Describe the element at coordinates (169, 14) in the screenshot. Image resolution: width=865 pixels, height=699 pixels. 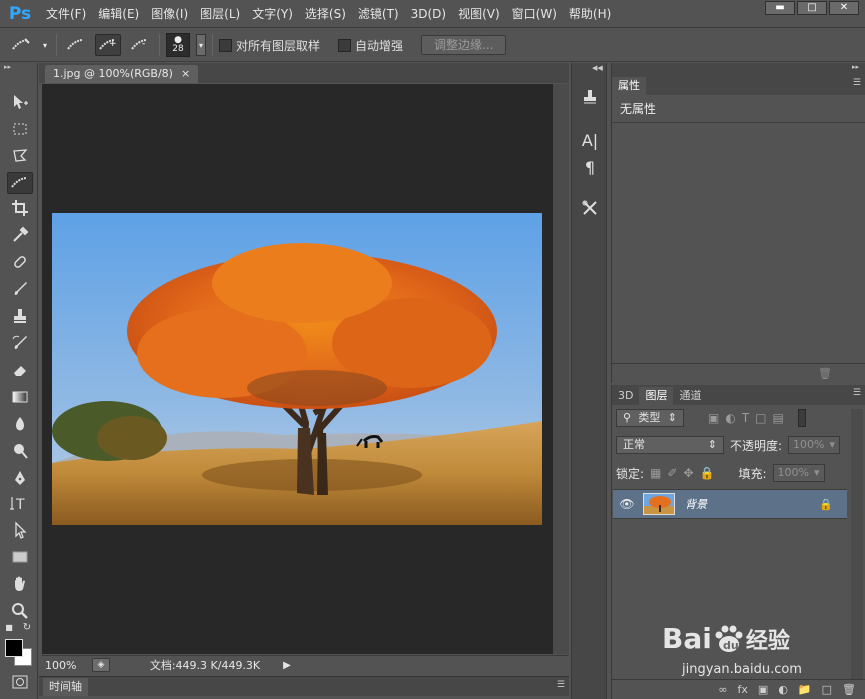
I see `menu-image: 图像(I)` at that location.